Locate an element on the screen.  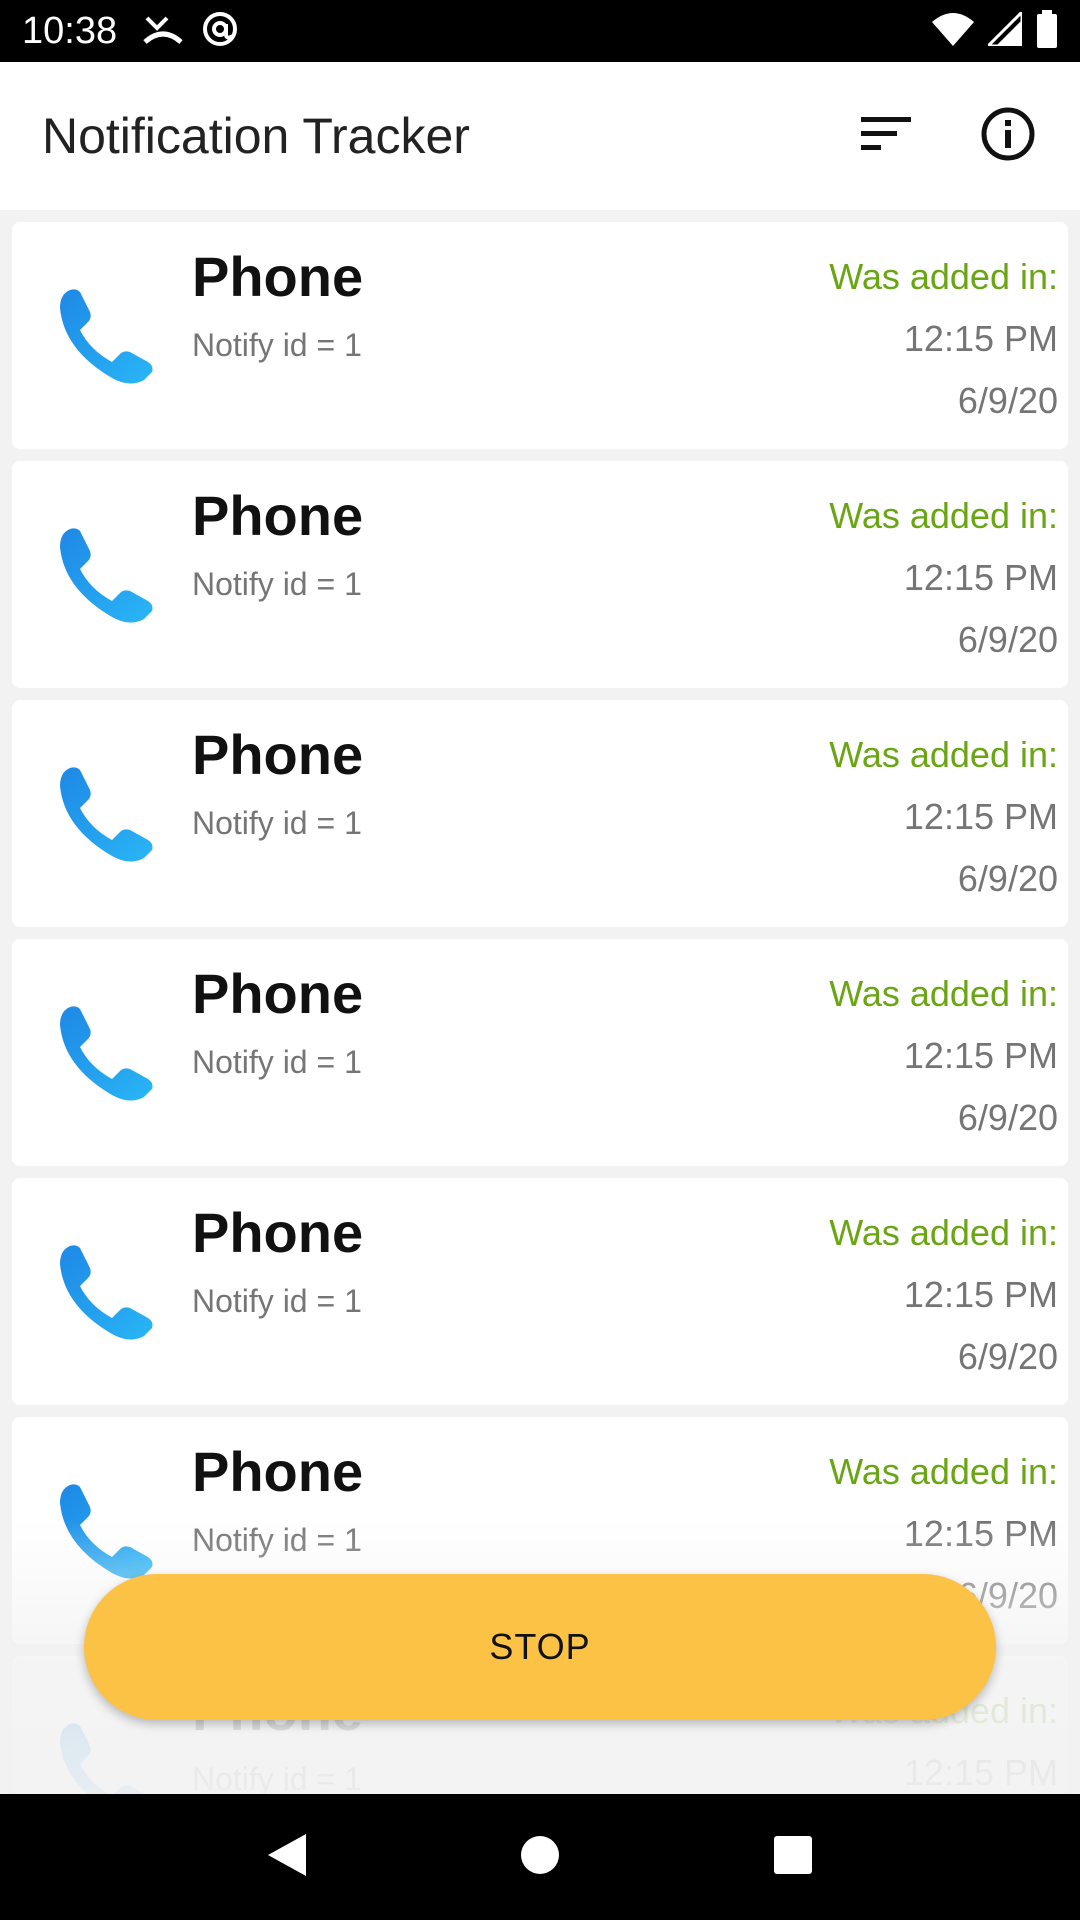
back-icon is located at coordinates (287, 1857).